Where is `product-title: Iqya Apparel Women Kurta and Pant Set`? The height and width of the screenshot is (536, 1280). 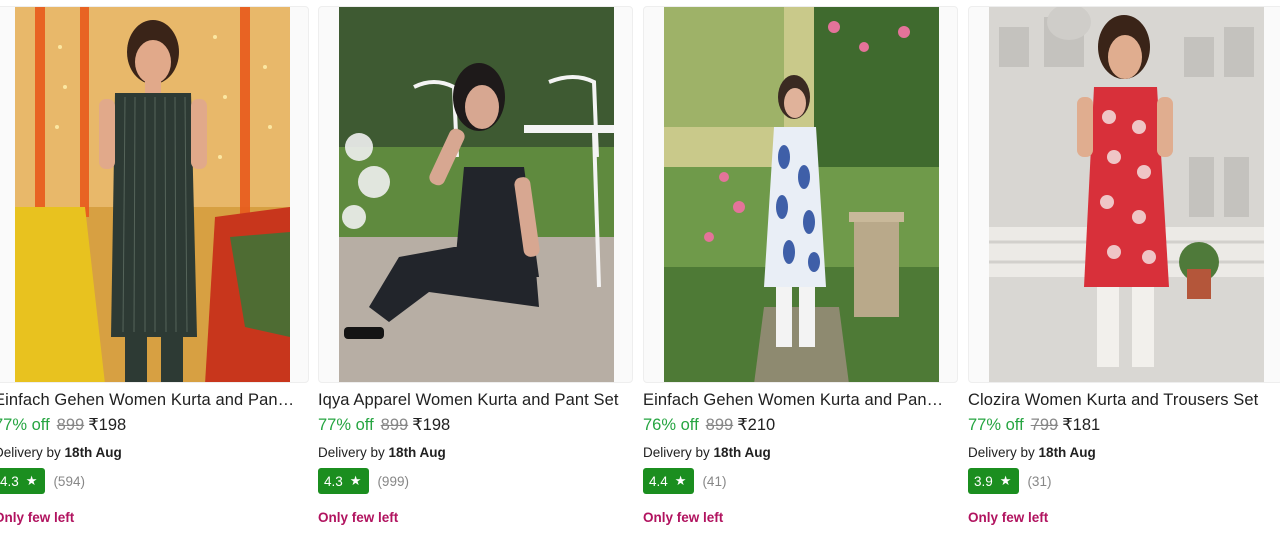 product-title: Iqya Apparel Women Kurta and Pant Set is located at coordinates (469, 400).